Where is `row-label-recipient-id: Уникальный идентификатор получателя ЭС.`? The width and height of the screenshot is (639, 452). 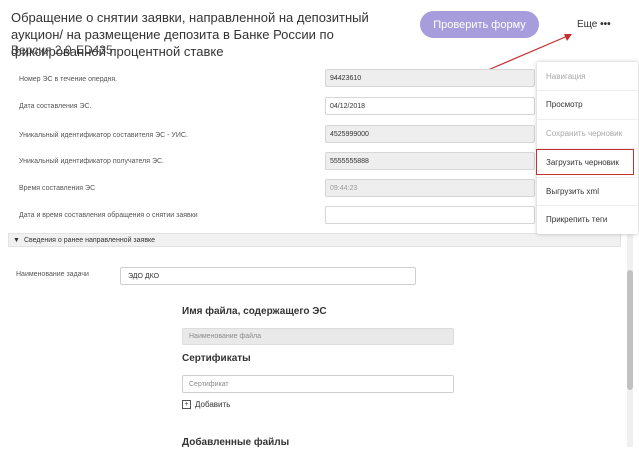 row-label-recipient-id: Уникальный идентификатор получателя ЭС. is located at coordinates (91, 161).